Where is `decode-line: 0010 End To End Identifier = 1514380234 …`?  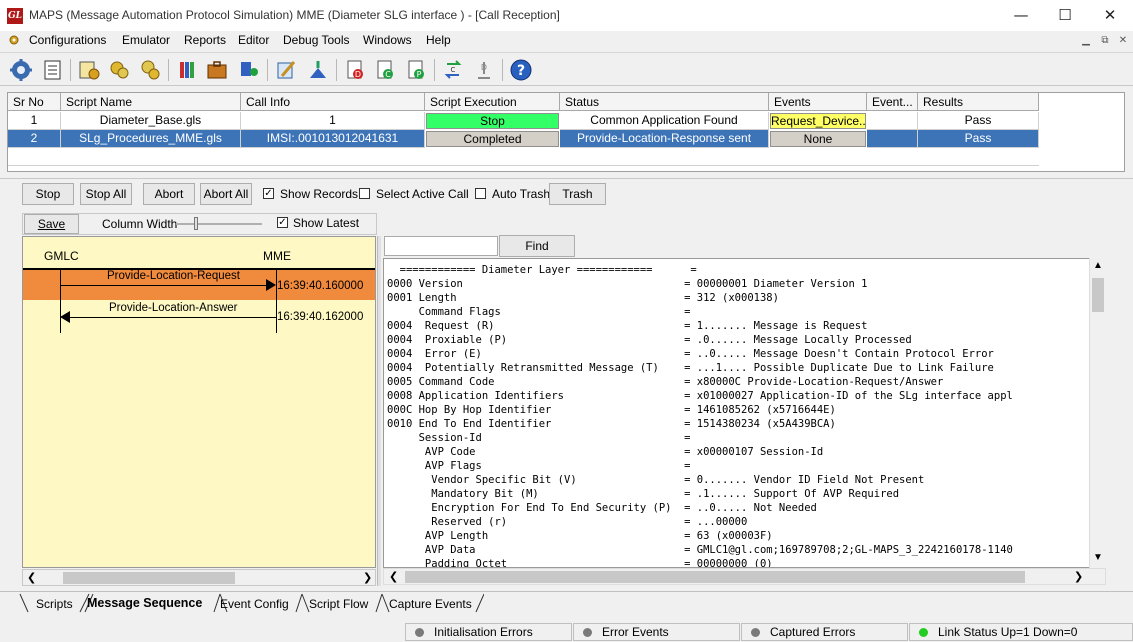 decode-line: 0010 End To End Identifier = 1514380234 … is located at coordinates (737, 424).